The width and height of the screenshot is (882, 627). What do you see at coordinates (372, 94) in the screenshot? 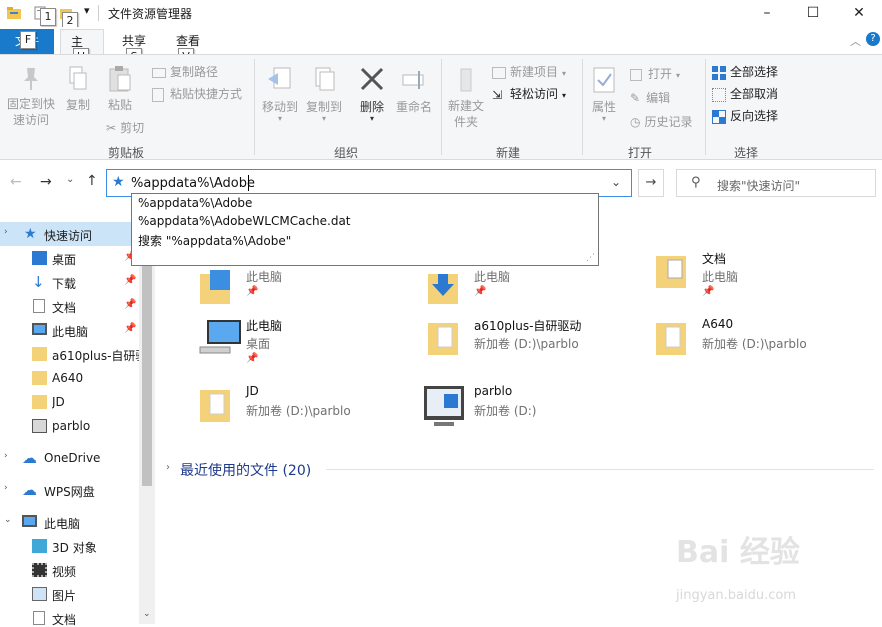
I see `delete-button: 删除 ▾` at bounding box center [372, 94].